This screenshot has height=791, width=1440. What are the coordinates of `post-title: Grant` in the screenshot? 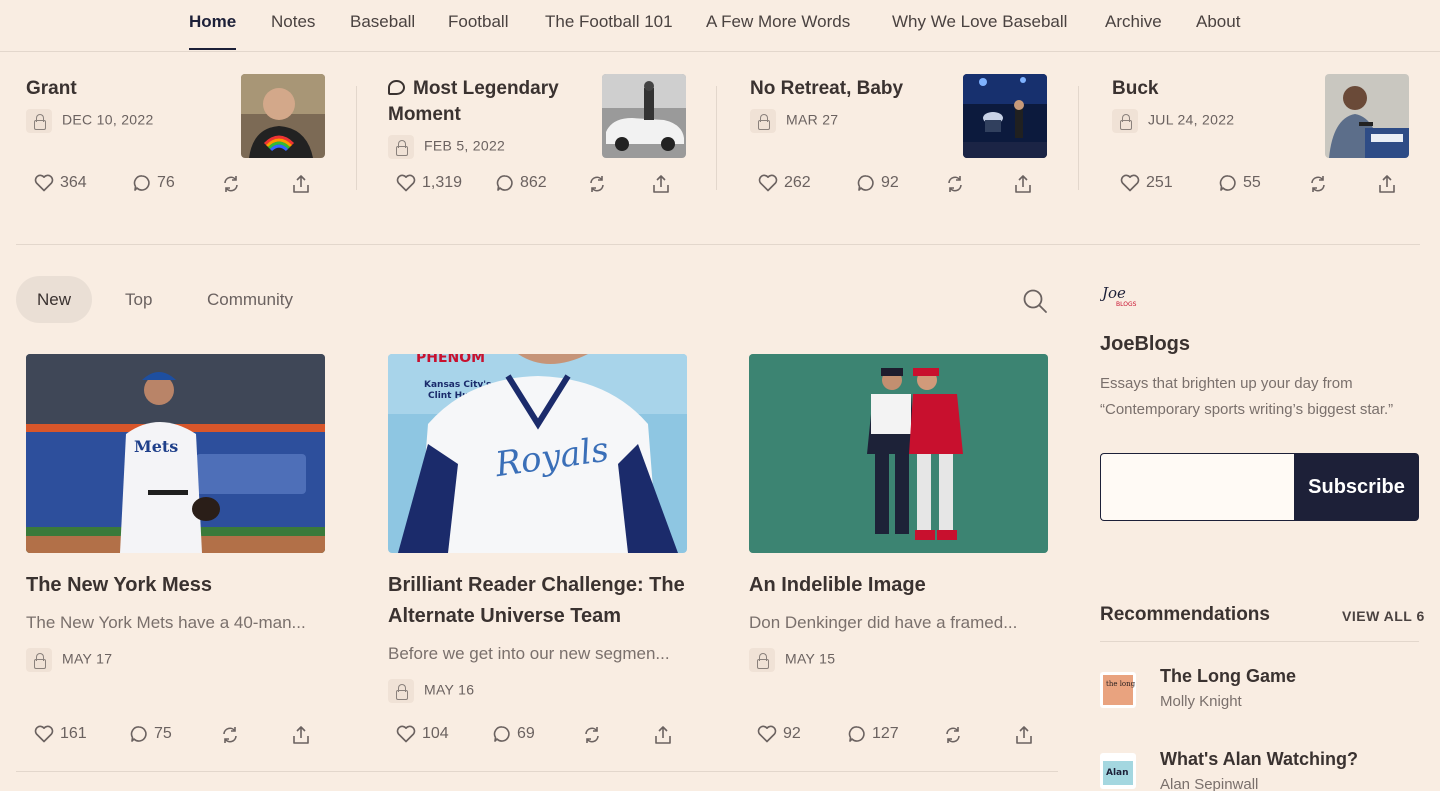 It's located at (124, 89).